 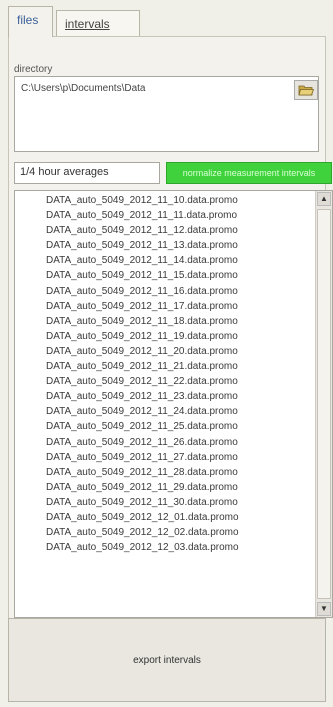 What do you see at coordinates (164, 396) in the screenshot?
I see `file-list-item: DATA_auto_5049_2012_11_23.data.promo` at bounding box center [164, 396].